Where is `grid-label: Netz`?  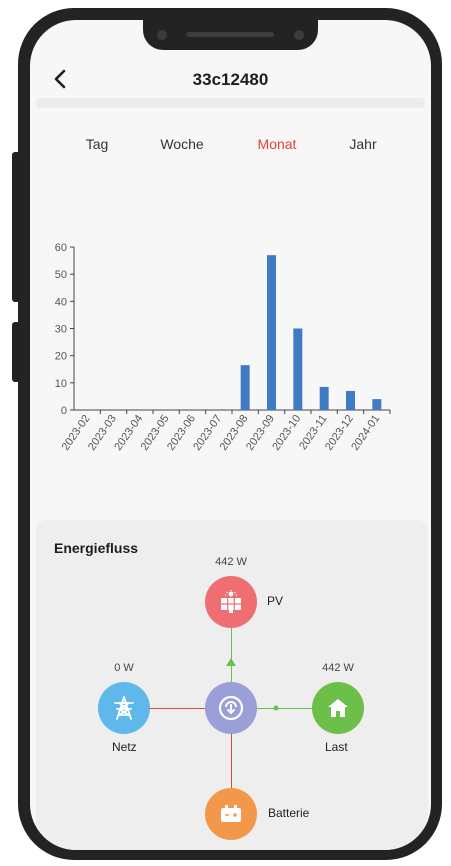 grid-label: Netz is located at coordinates (124, 747).